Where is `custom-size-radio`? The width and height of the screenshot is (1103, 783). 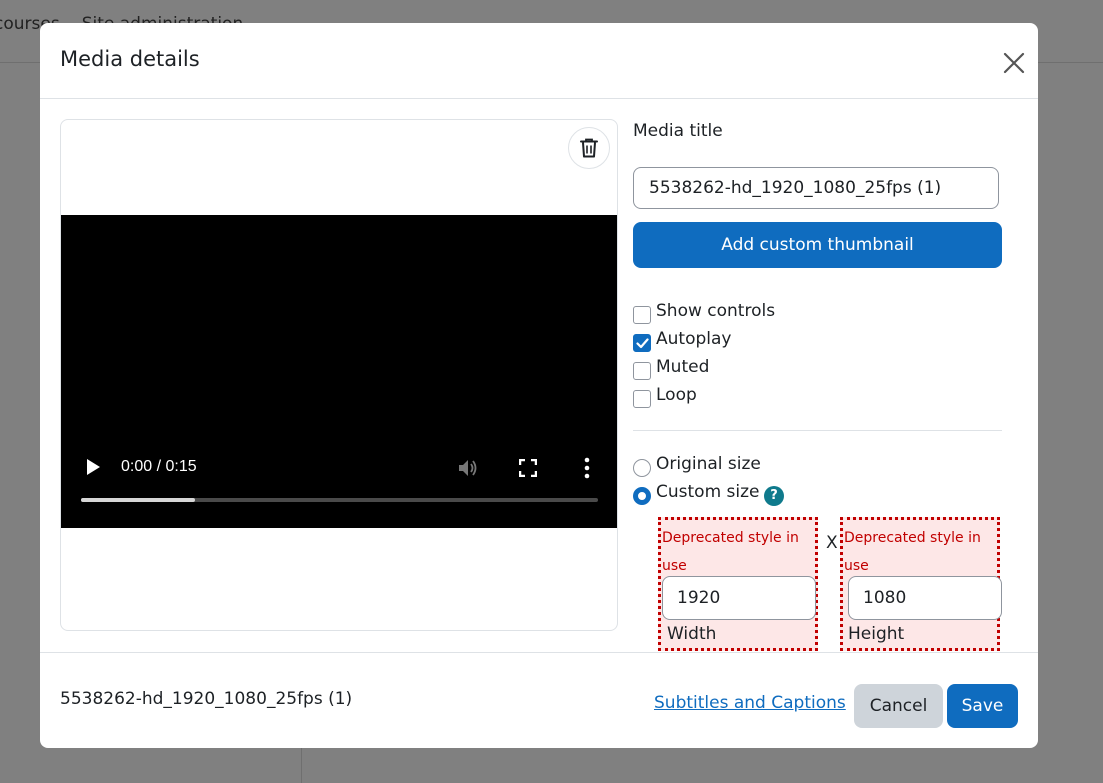 custom-size-radio is located at coordinates (642, 496).